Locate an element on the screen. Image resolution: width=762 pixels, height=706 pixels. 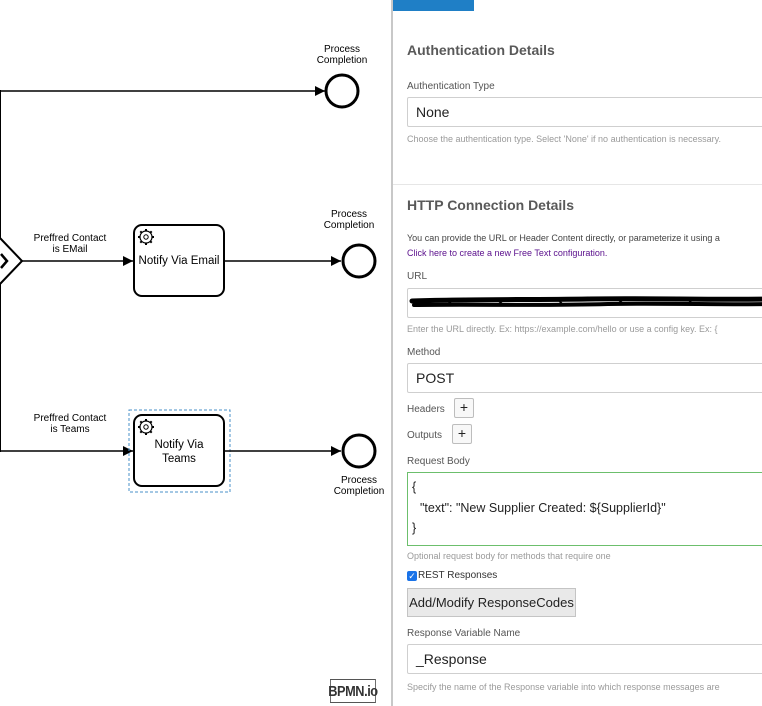
task-email-label: Notify Via Email is located at coordinates (179, 261).